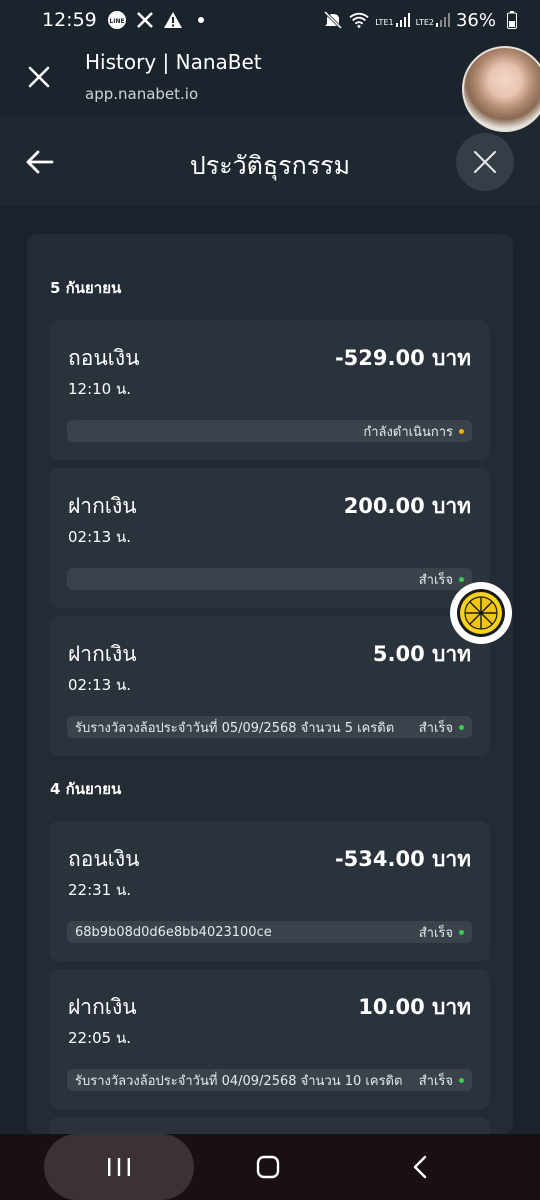 The image size is (540, 1200). What do you see at coordinates (173, 932) in the screenshot?
I see `transaction-note: 68b9b08d0d6e8bb4023100ce` at bounding box center [173, 932].